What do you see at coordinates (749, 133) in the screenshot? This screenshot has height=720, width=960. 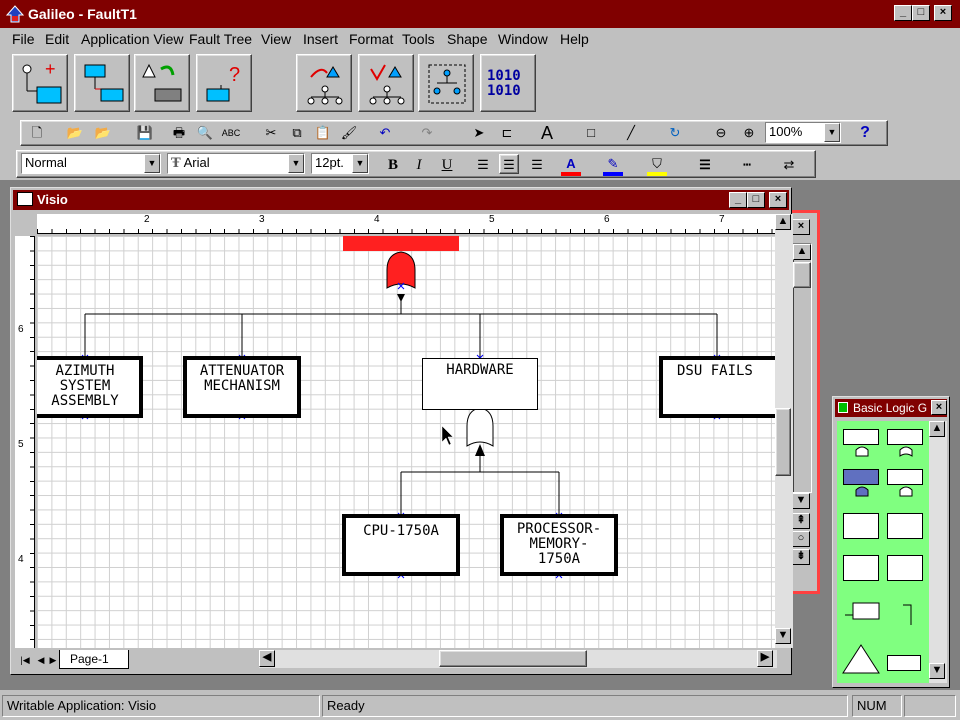 I see `zoom-in-icon: ⊕` at bounding box center [749, 133].